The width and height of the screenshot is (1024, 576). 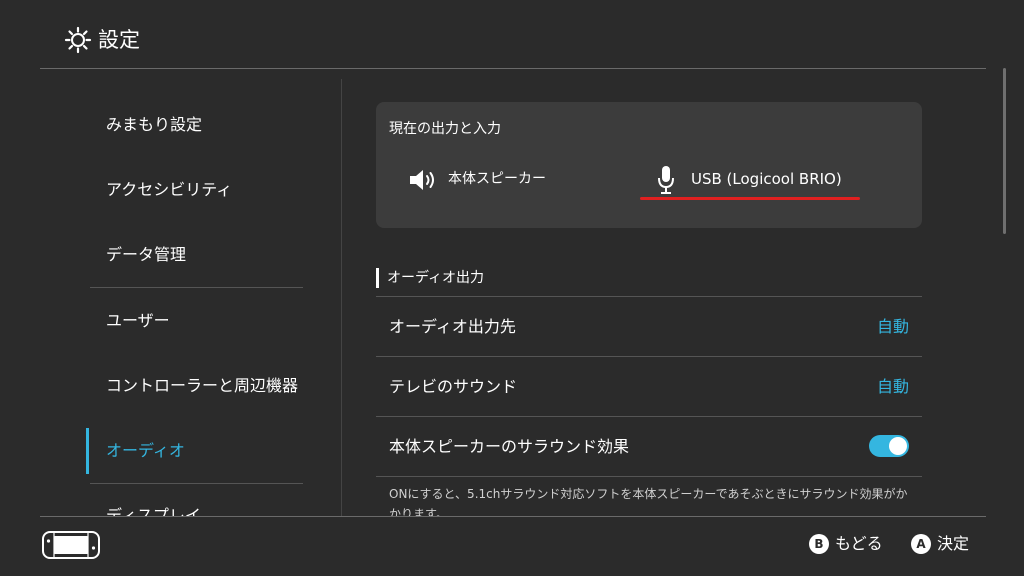 What do you see at coordinates (509, 446) in the screenshot?
I see `row-label: 本体スピーカーのサラウンド効果` at bounding box center [509, 446].